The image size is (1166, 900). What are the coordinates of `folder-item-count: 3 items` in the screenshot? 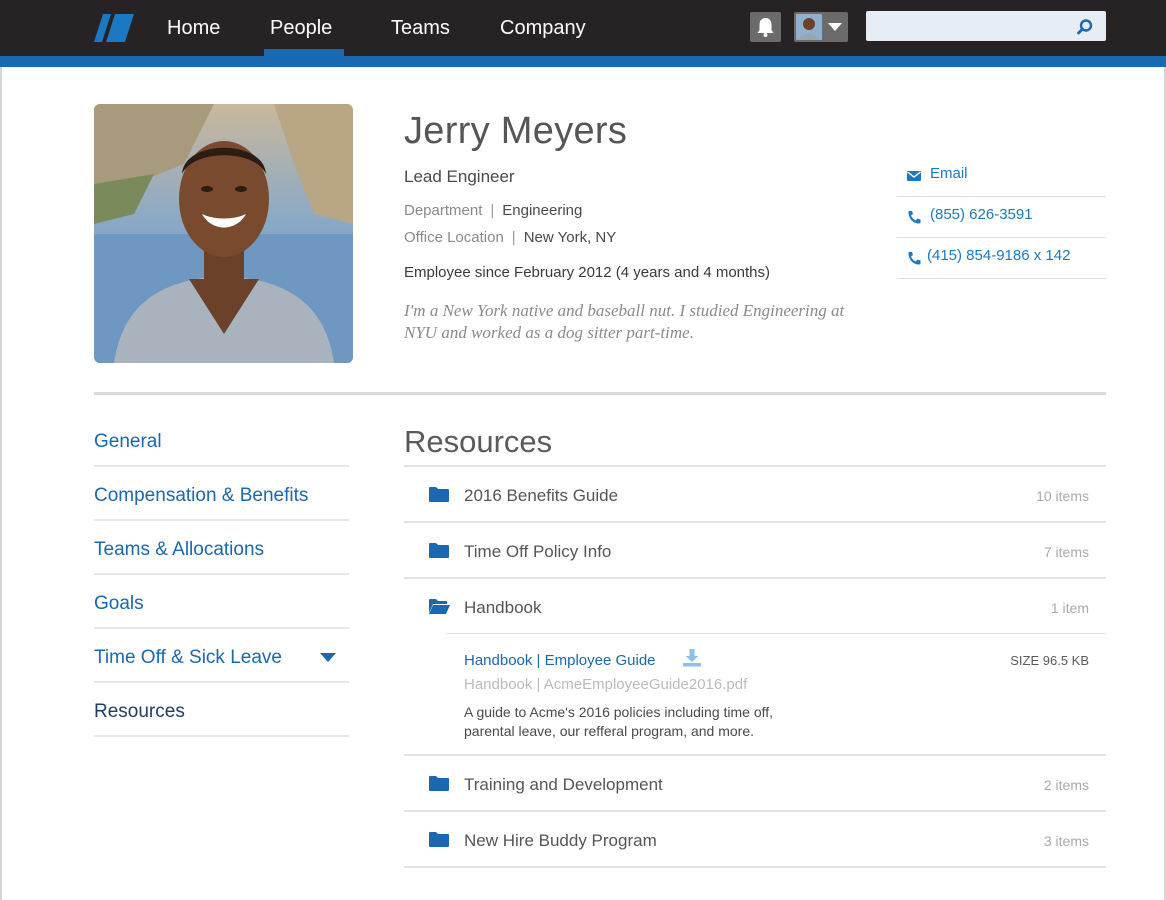 It's located at (1066, 841).